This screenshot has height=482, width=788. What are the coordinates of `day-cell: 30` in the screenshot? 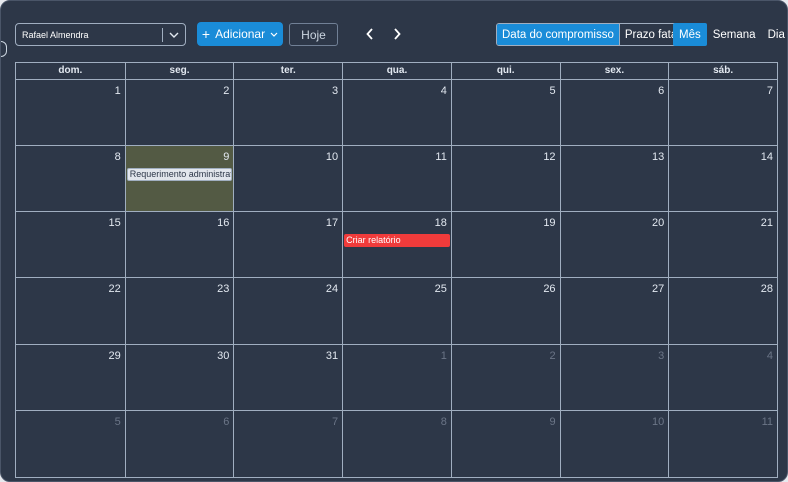 It's located at (179, 377).